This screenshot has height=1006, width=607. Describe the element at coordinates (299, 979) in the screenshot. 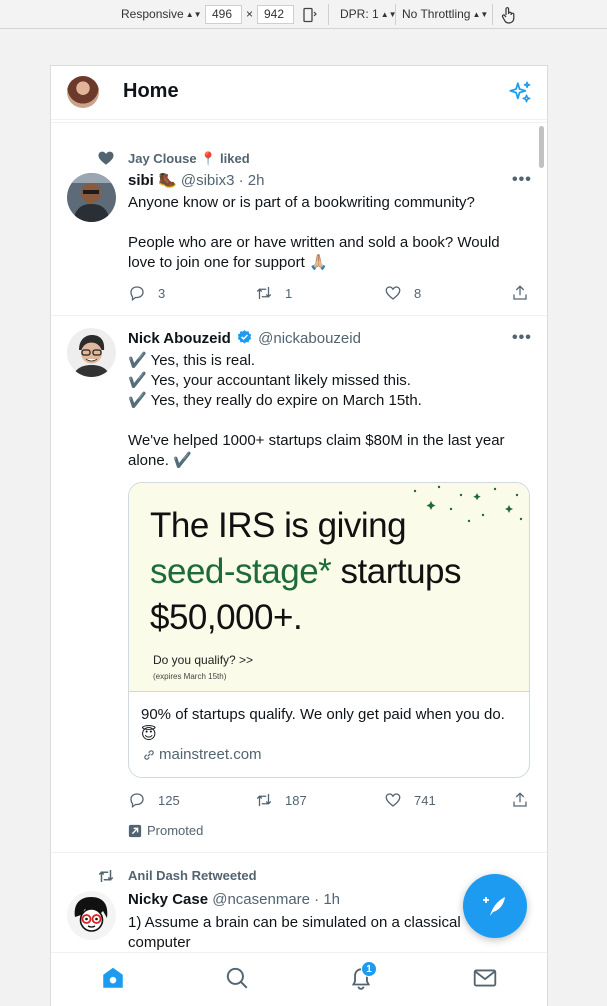

I see `bottom-navigation: 1` at that location.